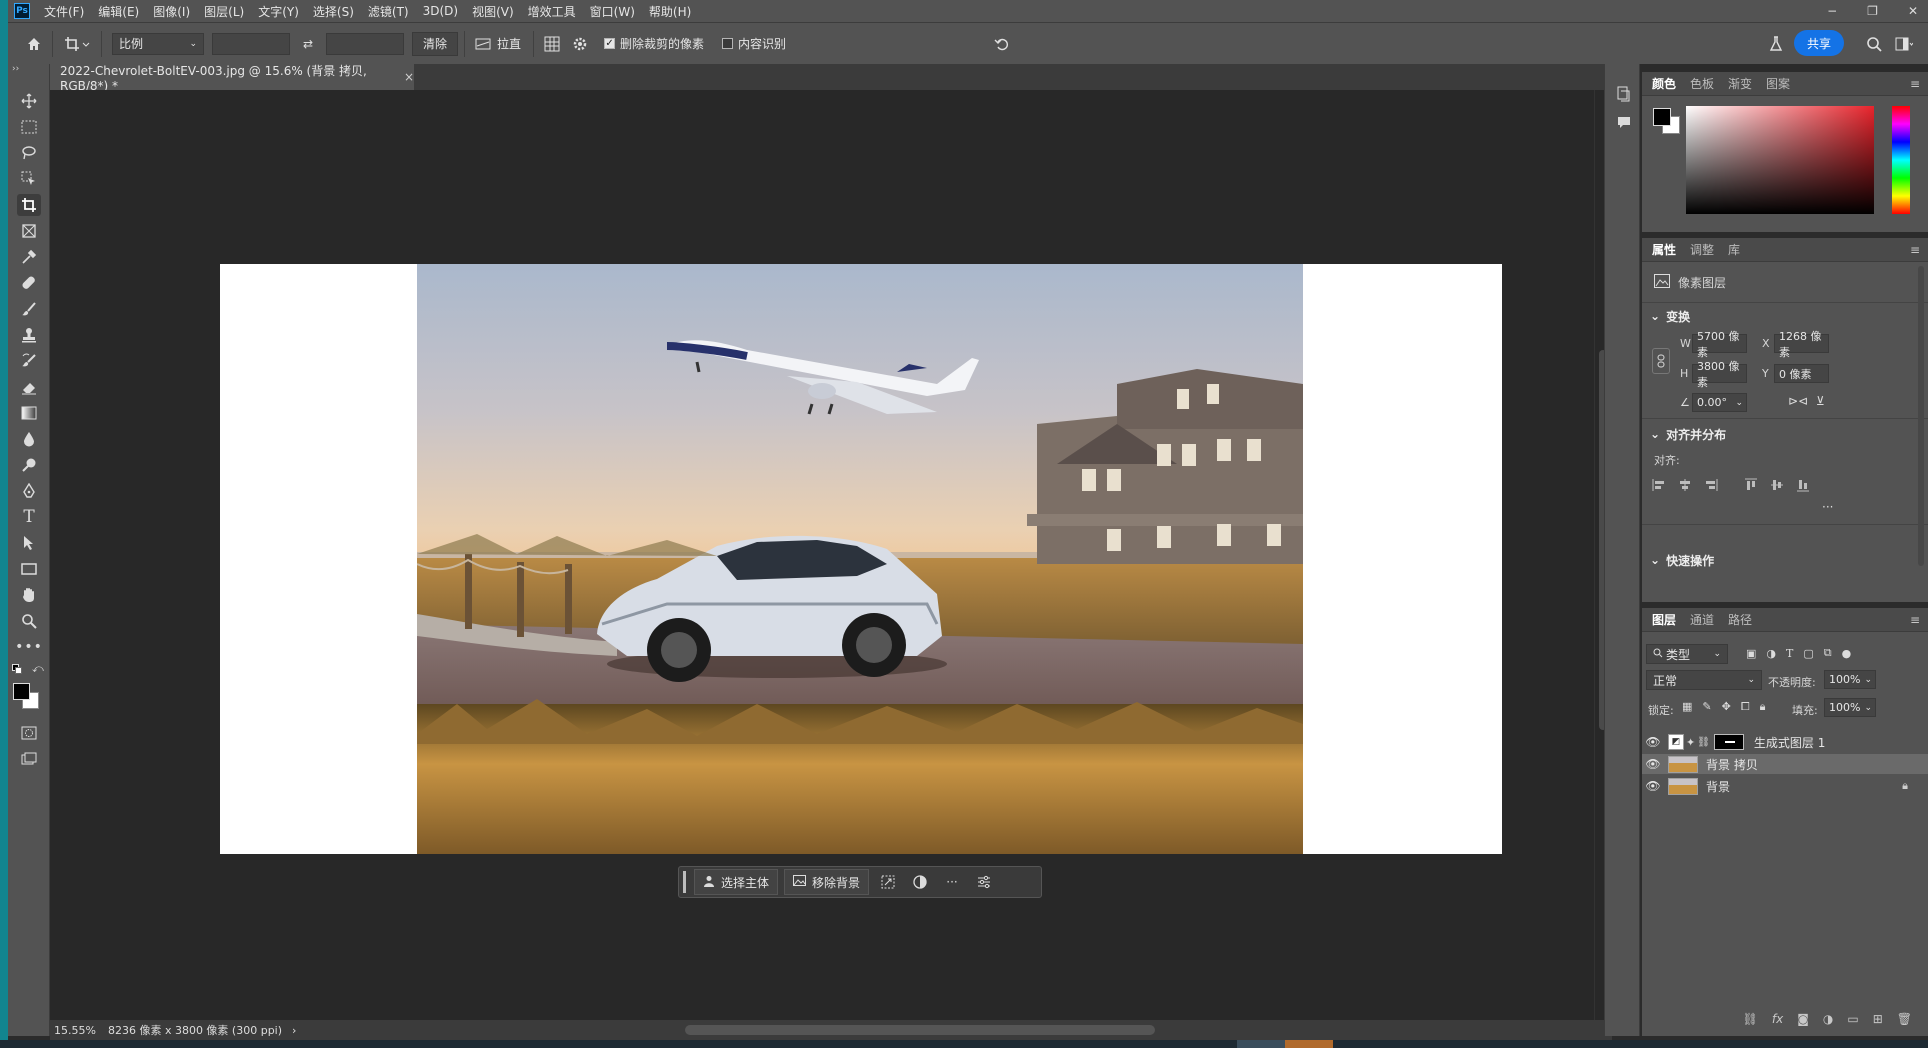 The height and width of the screenshot is (1048, 1928). I want to click on align-middle-vertical-icon, so click(1777, 486).